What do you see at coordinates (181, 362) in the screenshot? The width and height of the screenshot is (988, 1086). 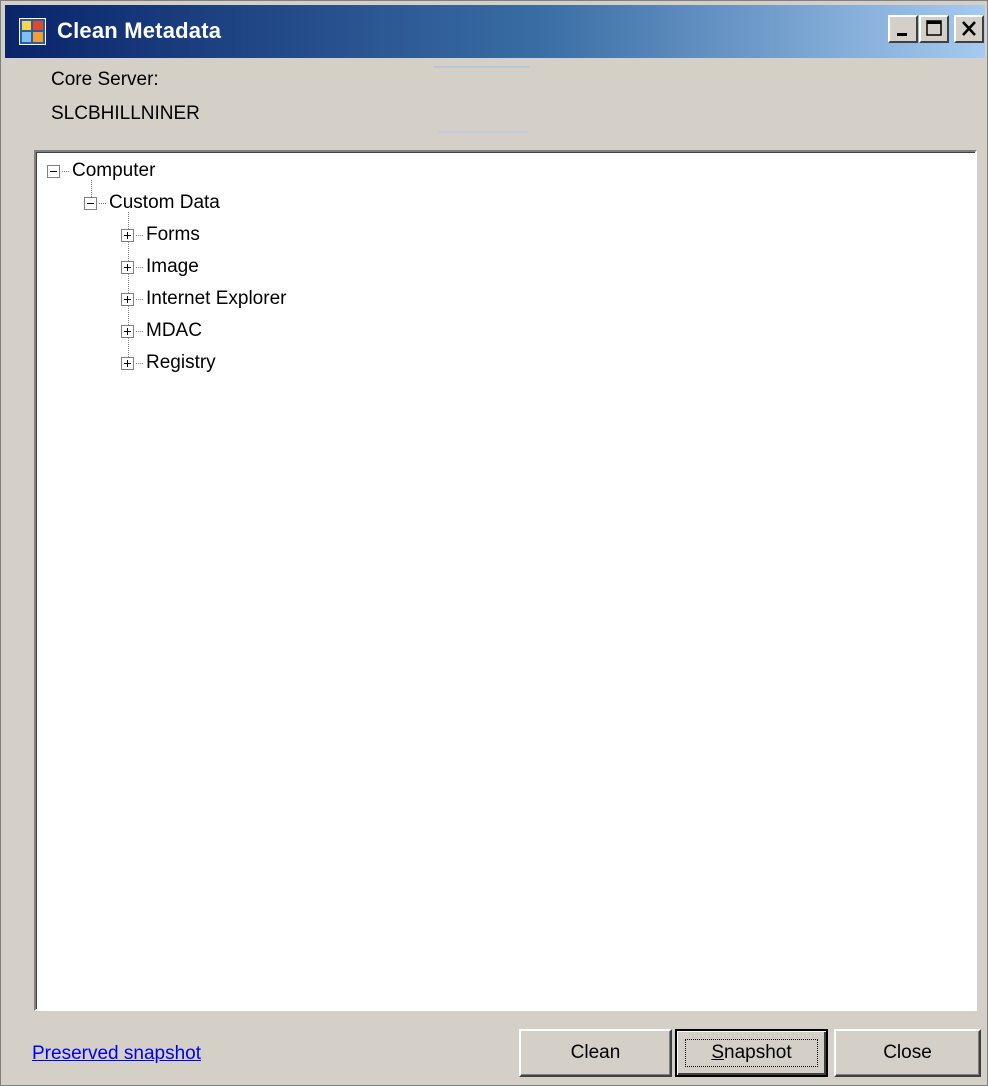 I see `tree-node-label: Registry` at bounding box center [181, 362].